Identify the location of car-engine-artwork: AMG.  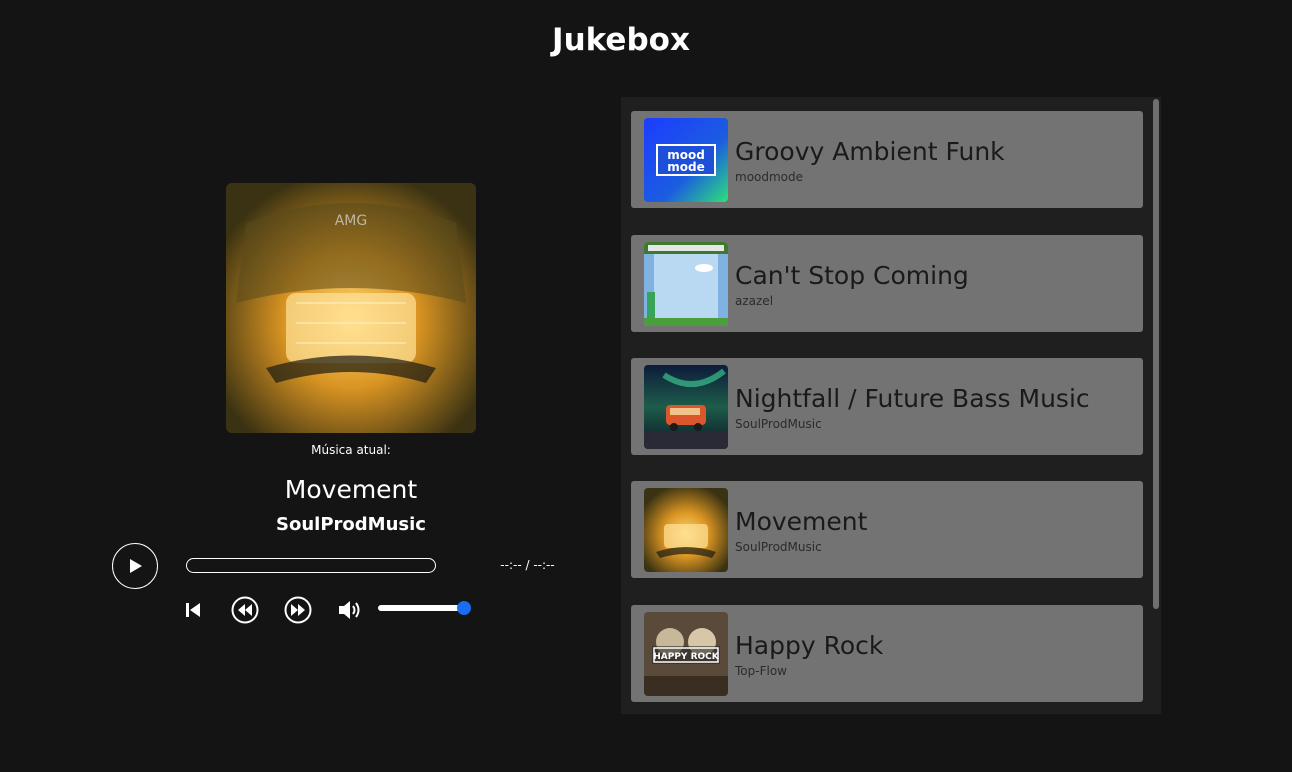
(351, 308).